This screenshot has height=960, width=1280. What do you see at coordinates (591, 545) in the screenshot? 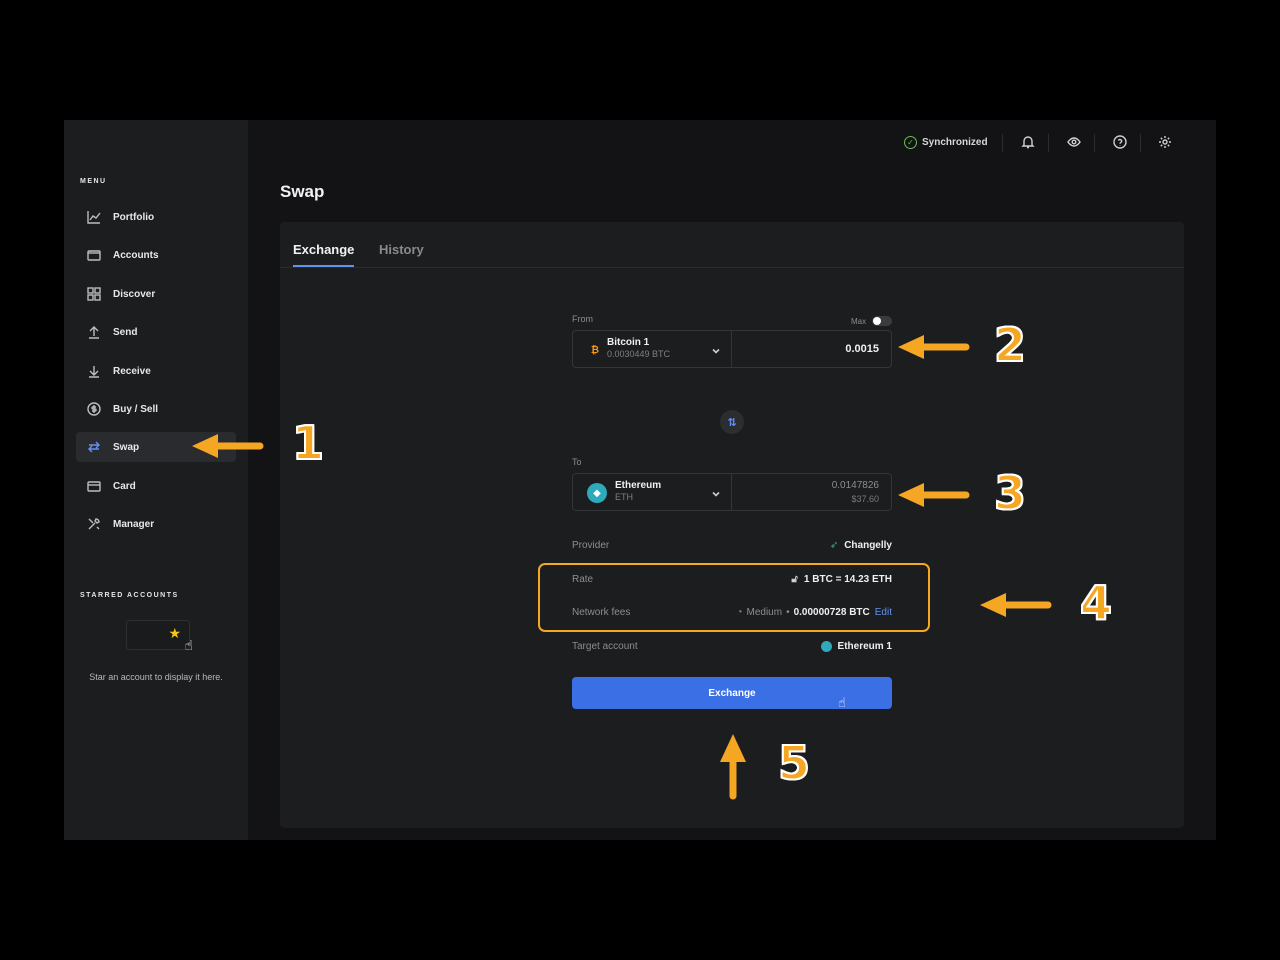
I see `provider-label: Provider` at bounding box center [591, 545].